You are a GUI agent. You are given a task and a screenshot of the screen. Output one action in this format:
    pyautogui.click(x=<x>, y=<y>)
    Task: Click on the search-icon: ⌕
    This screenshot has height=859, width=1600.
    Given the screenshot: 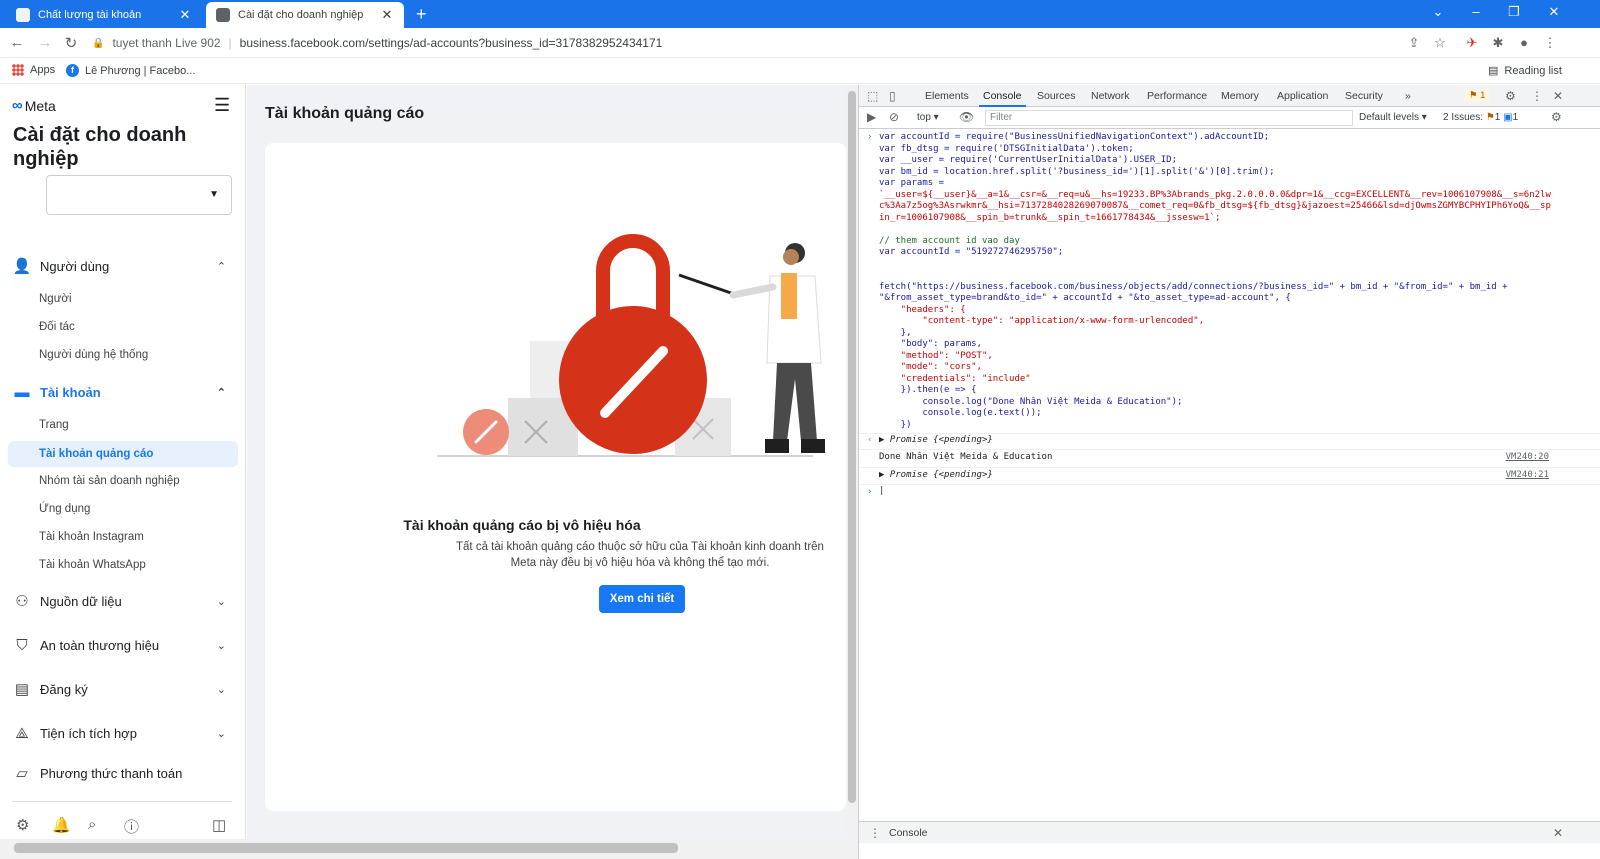 What is the action you would take?
    pyautogui.click(x=92, y=824)
    